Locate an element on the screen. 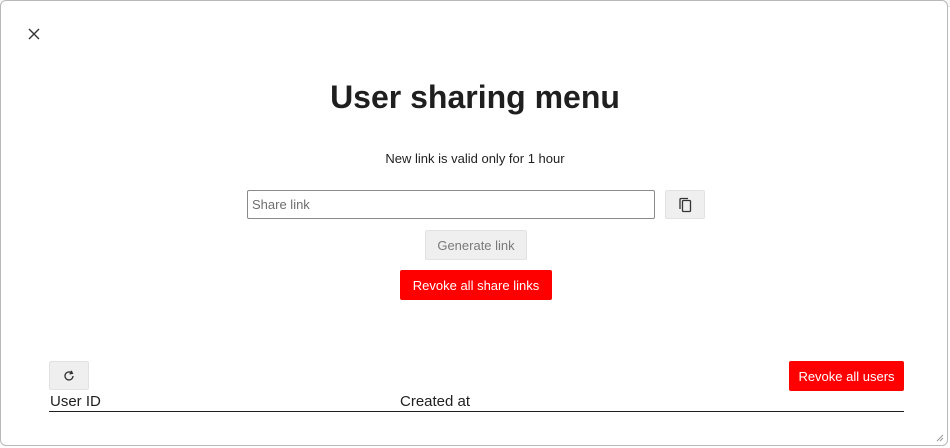 The height and width of the screenshot is (448, 950). link-validity-note: New link is valid only for 1 hour is located at coordinates (475, 158).